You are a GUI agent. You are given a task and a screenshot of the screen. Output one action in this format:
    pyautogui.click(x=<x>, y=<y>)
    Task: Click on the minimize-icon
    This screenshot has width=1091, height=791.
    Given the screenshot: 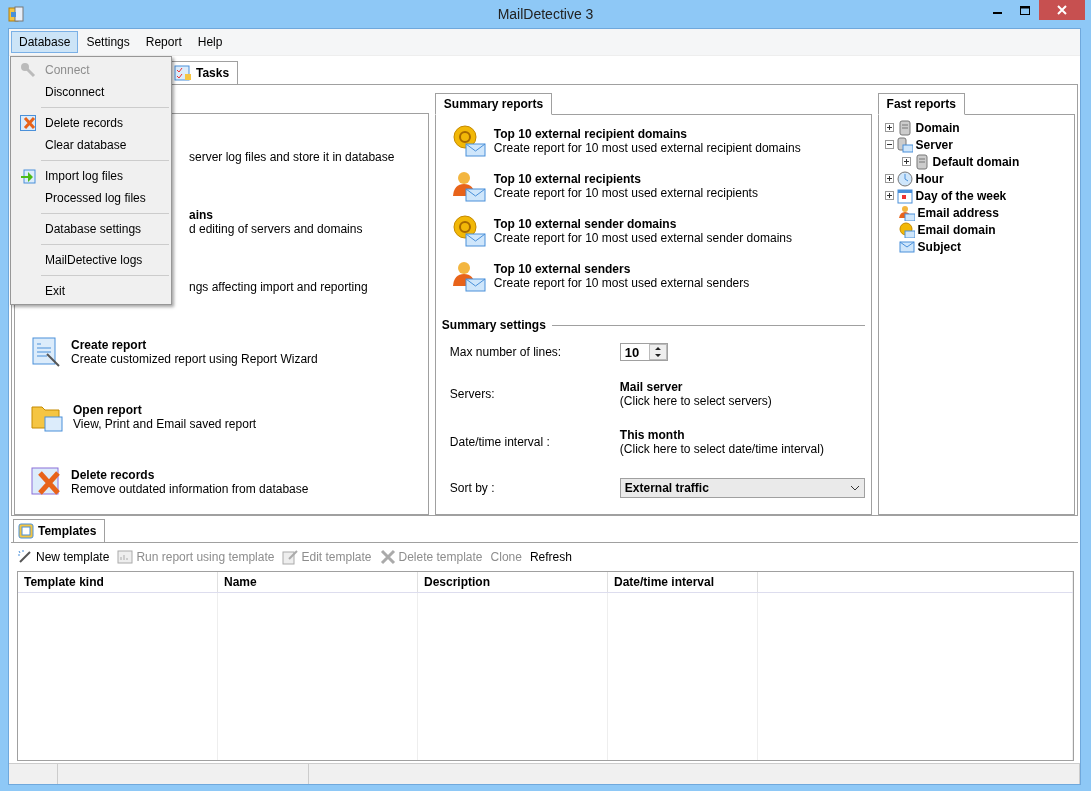 What is the action you would take?
    pyautogui.click(x=997, y=13)
    